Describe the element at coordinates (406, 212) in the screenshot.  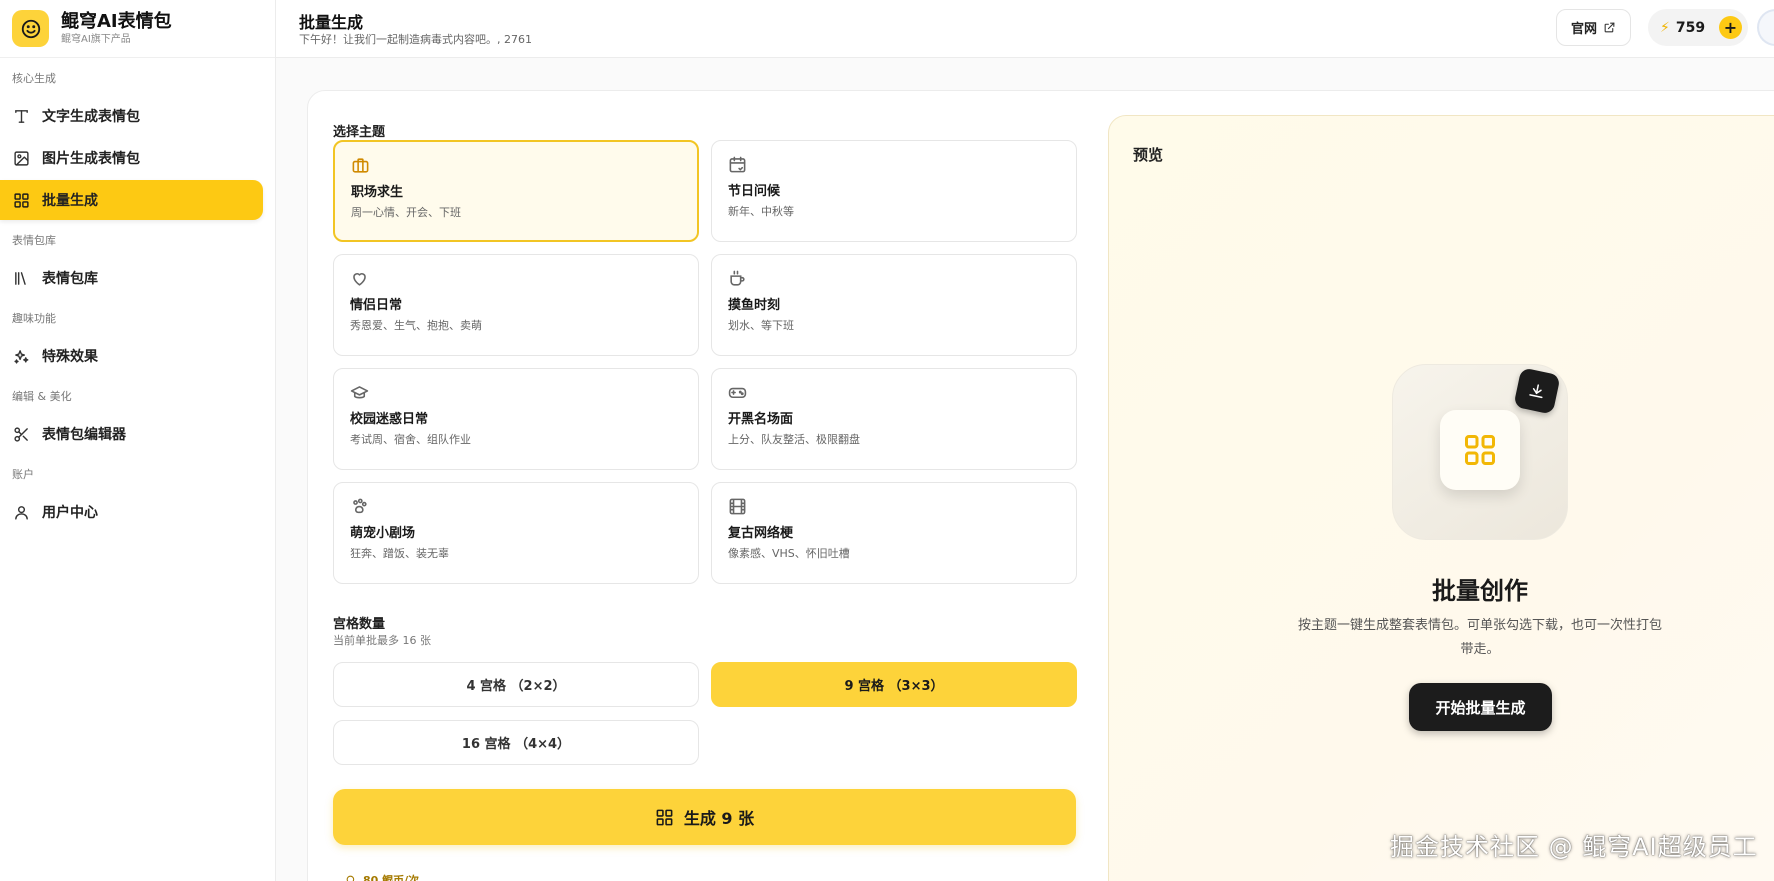
I see `theme-desc: 周一心情、开会、下班` at that location.